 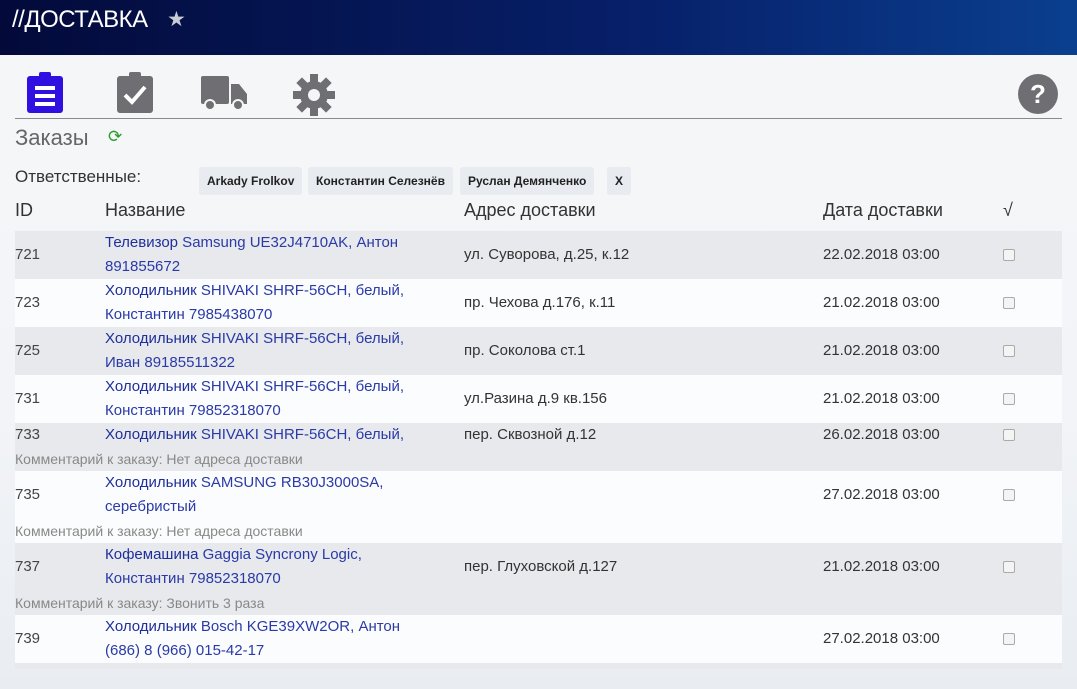 I want to click on order-id: 731, so click(x=28, y=398).